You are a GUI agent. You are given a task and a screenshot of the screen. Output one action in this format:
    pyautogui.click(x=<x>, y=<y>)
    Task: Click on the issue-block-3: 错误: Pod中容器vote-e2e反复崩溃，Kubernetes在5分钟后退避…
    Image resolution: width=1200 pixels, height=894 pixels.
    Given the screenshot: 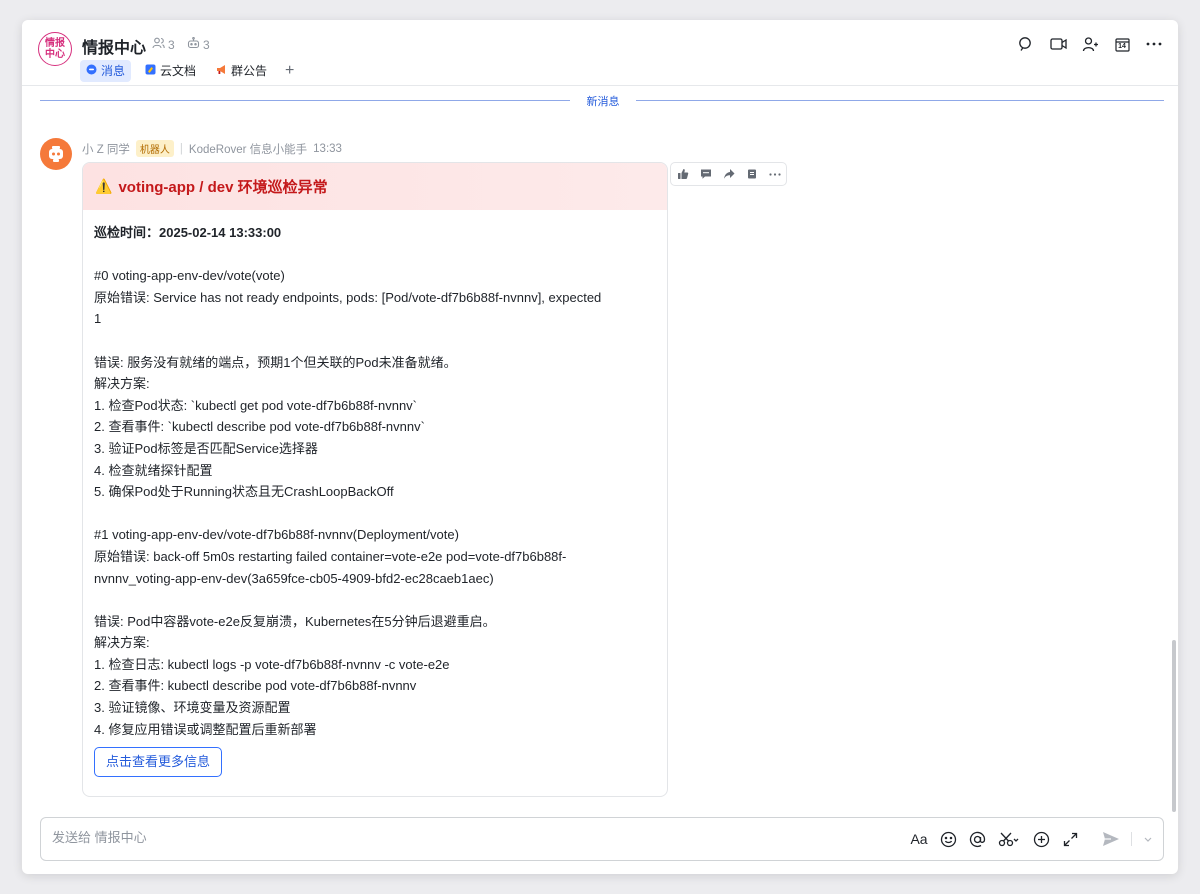 What is the action you would take?
    pyautogui.click(x=295, y=675)
    